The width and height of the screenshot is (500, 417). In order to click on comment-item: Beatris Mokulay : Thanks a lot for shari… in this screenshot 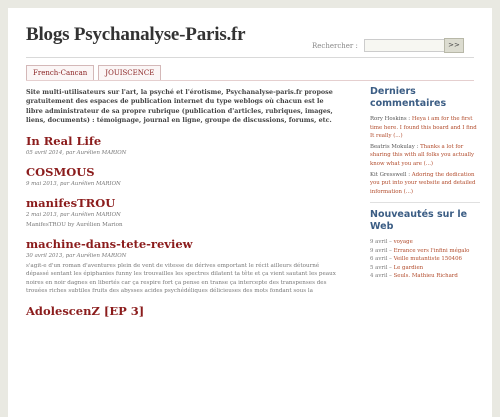, I will do `click(425, 156)`.